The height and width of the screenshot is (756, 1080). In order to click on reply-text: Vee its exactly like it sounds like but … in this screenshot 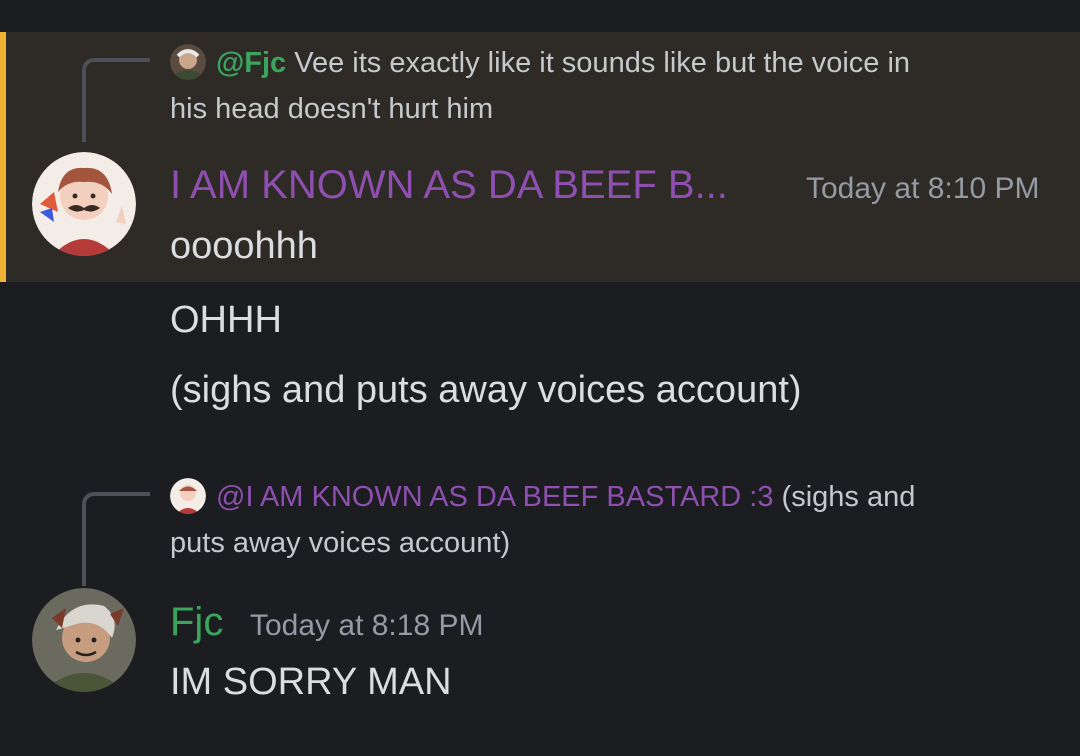, I will do `click(602, 63)`.